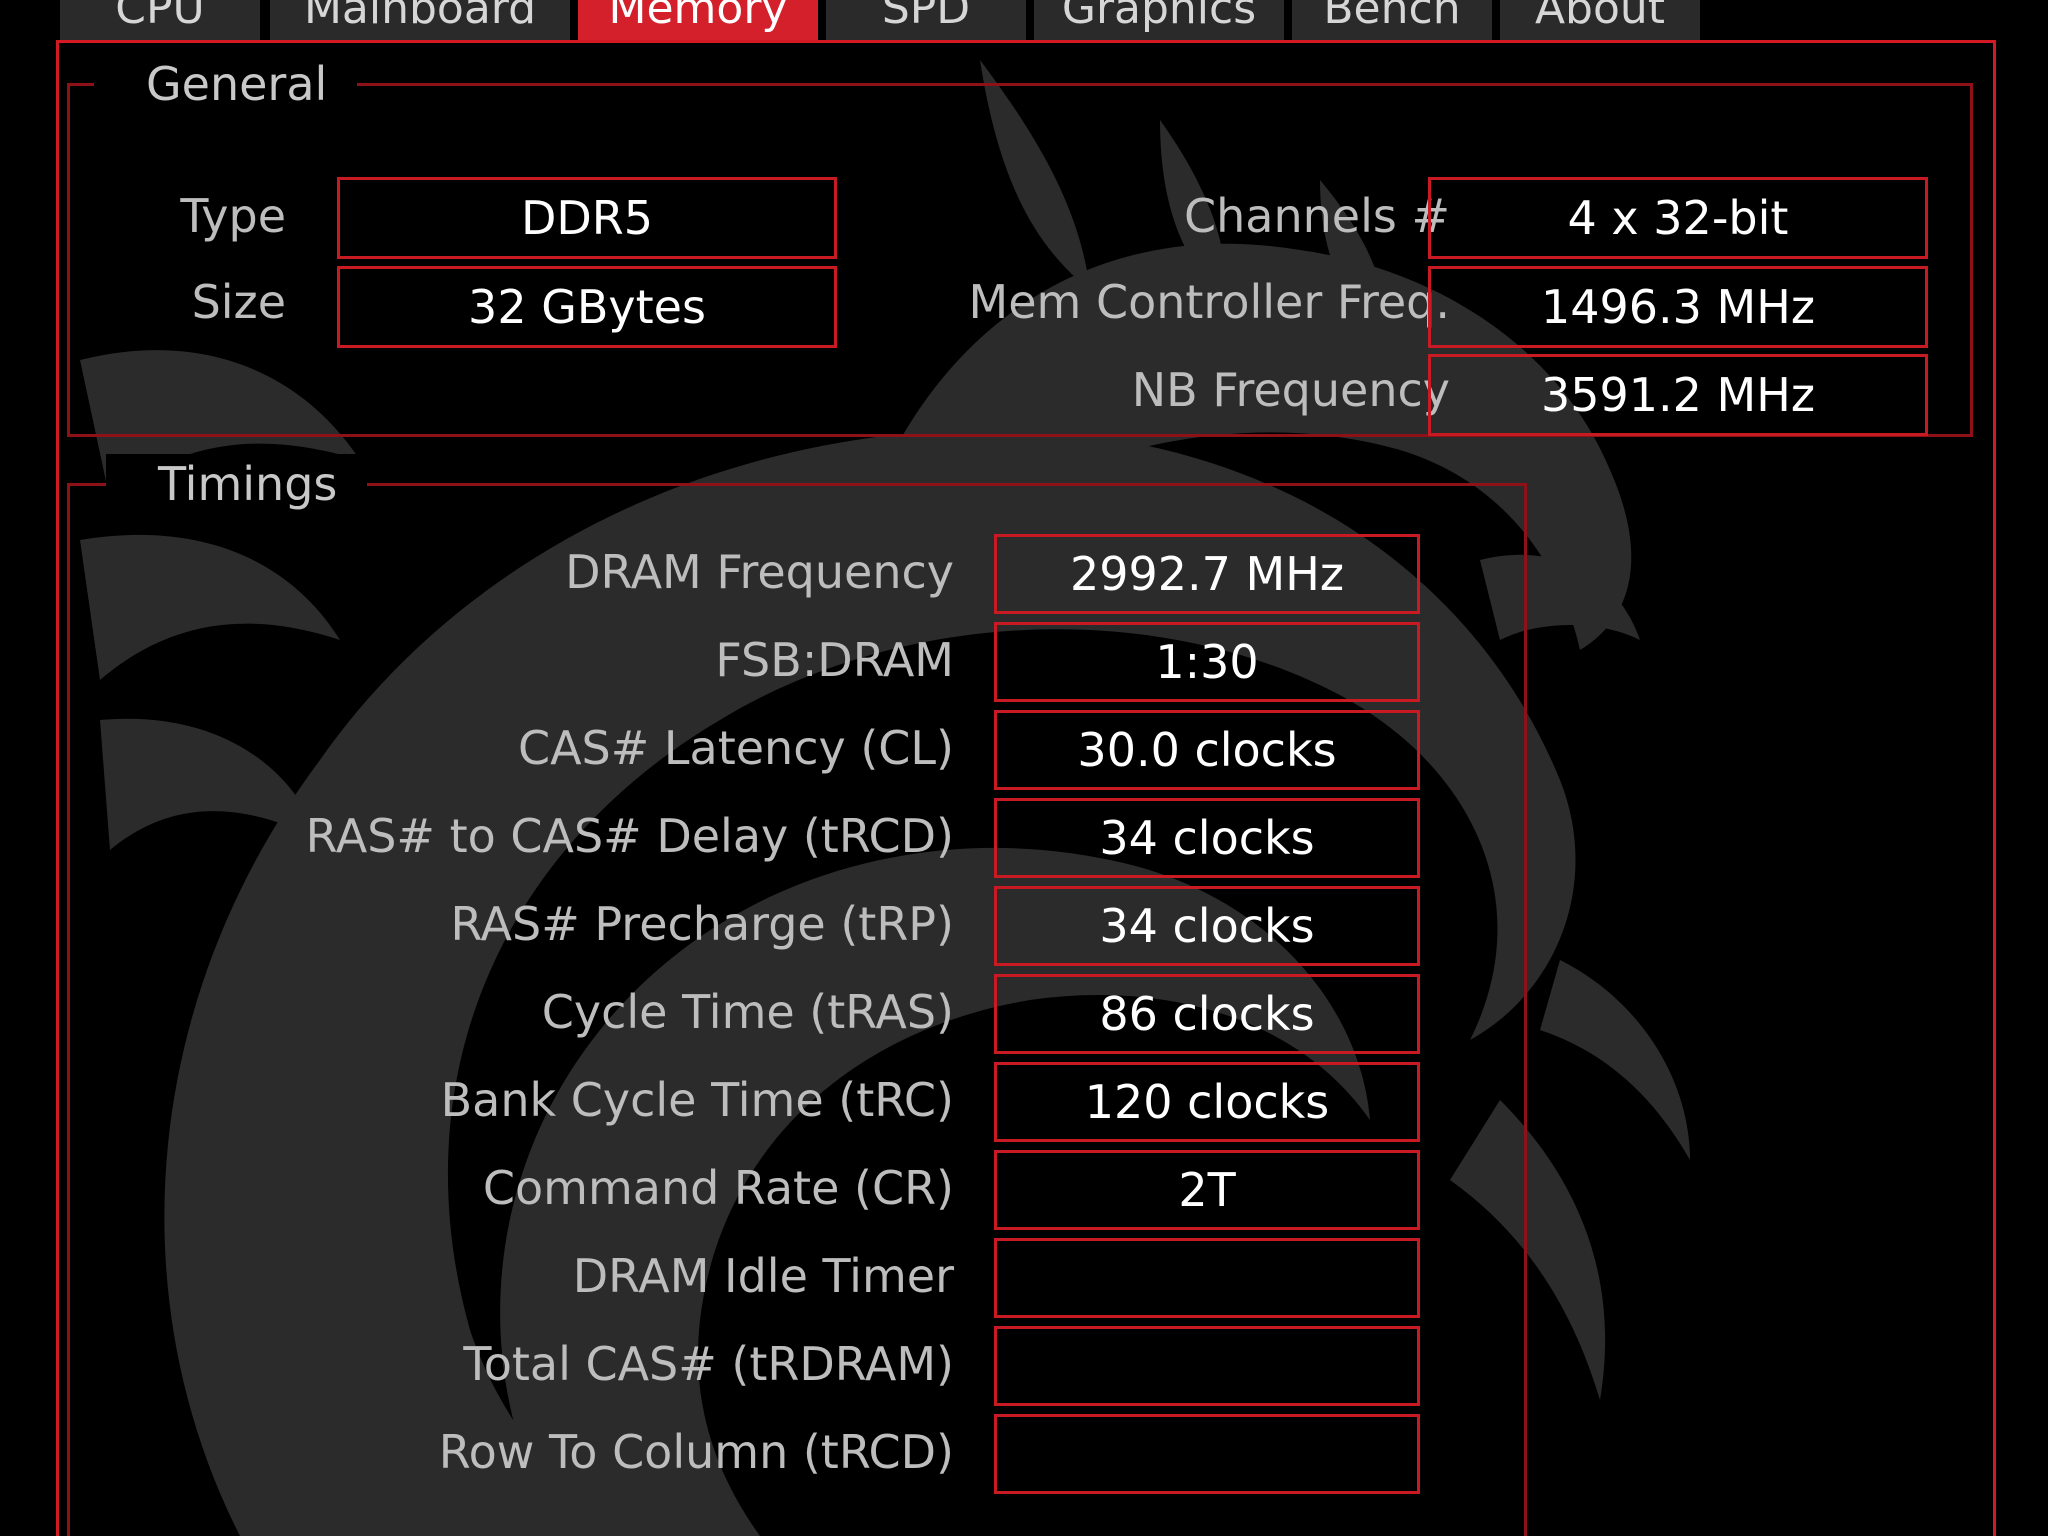  I want to click on timing-label-dram-frequency: DRAM Frequency, so click(759, 572).